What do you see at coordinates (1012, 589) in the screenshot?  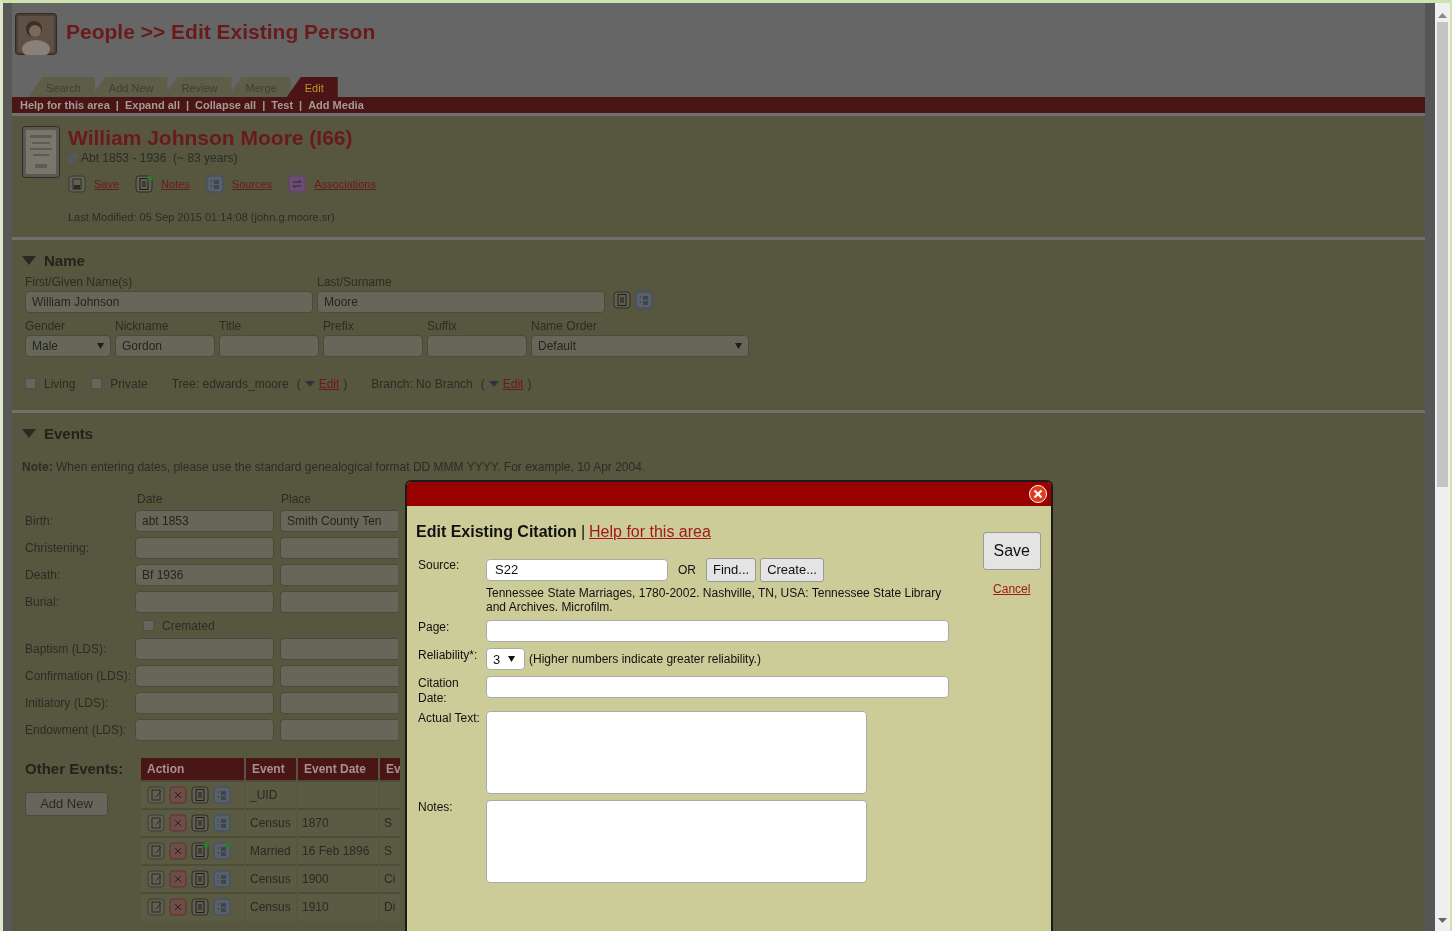 I see `cancel-link: Cancel` at bounding box center [1012, 589].